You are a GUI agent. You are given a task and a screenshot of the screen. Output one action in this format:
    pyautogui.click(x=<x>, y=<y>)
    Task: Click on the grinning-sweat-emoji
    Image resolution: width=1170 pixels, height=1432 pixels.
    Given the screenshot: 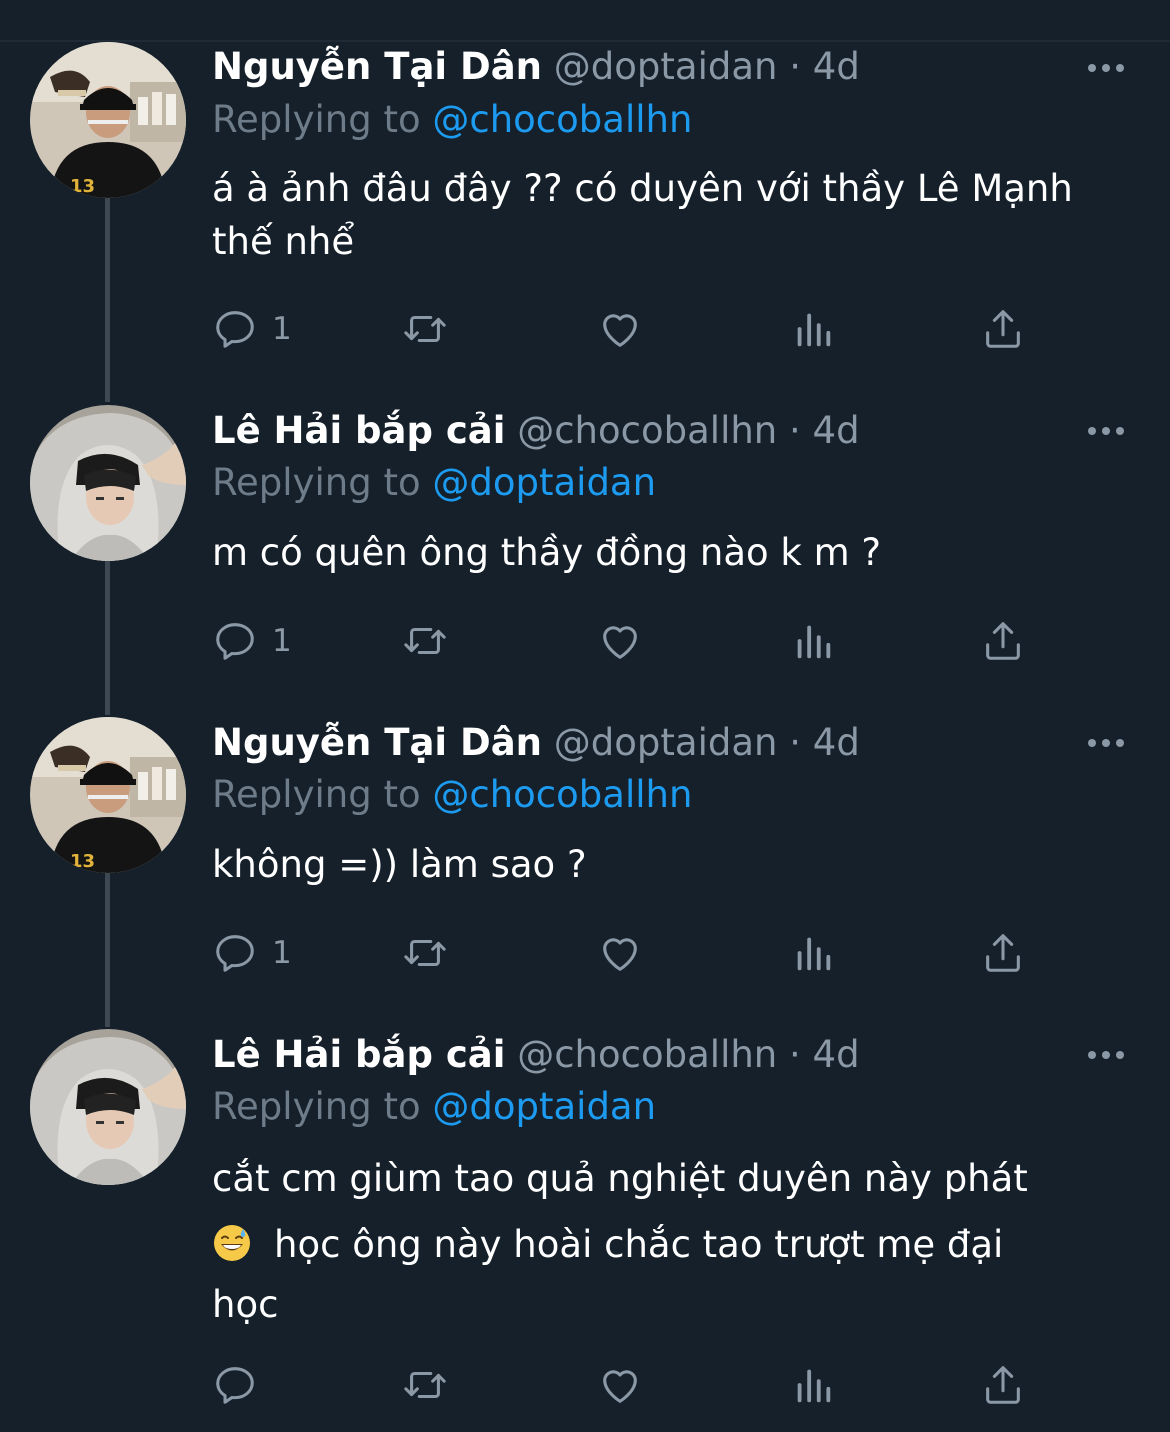 What is the action you would take?
    pyautogui.click(x=232, y=1241)
    